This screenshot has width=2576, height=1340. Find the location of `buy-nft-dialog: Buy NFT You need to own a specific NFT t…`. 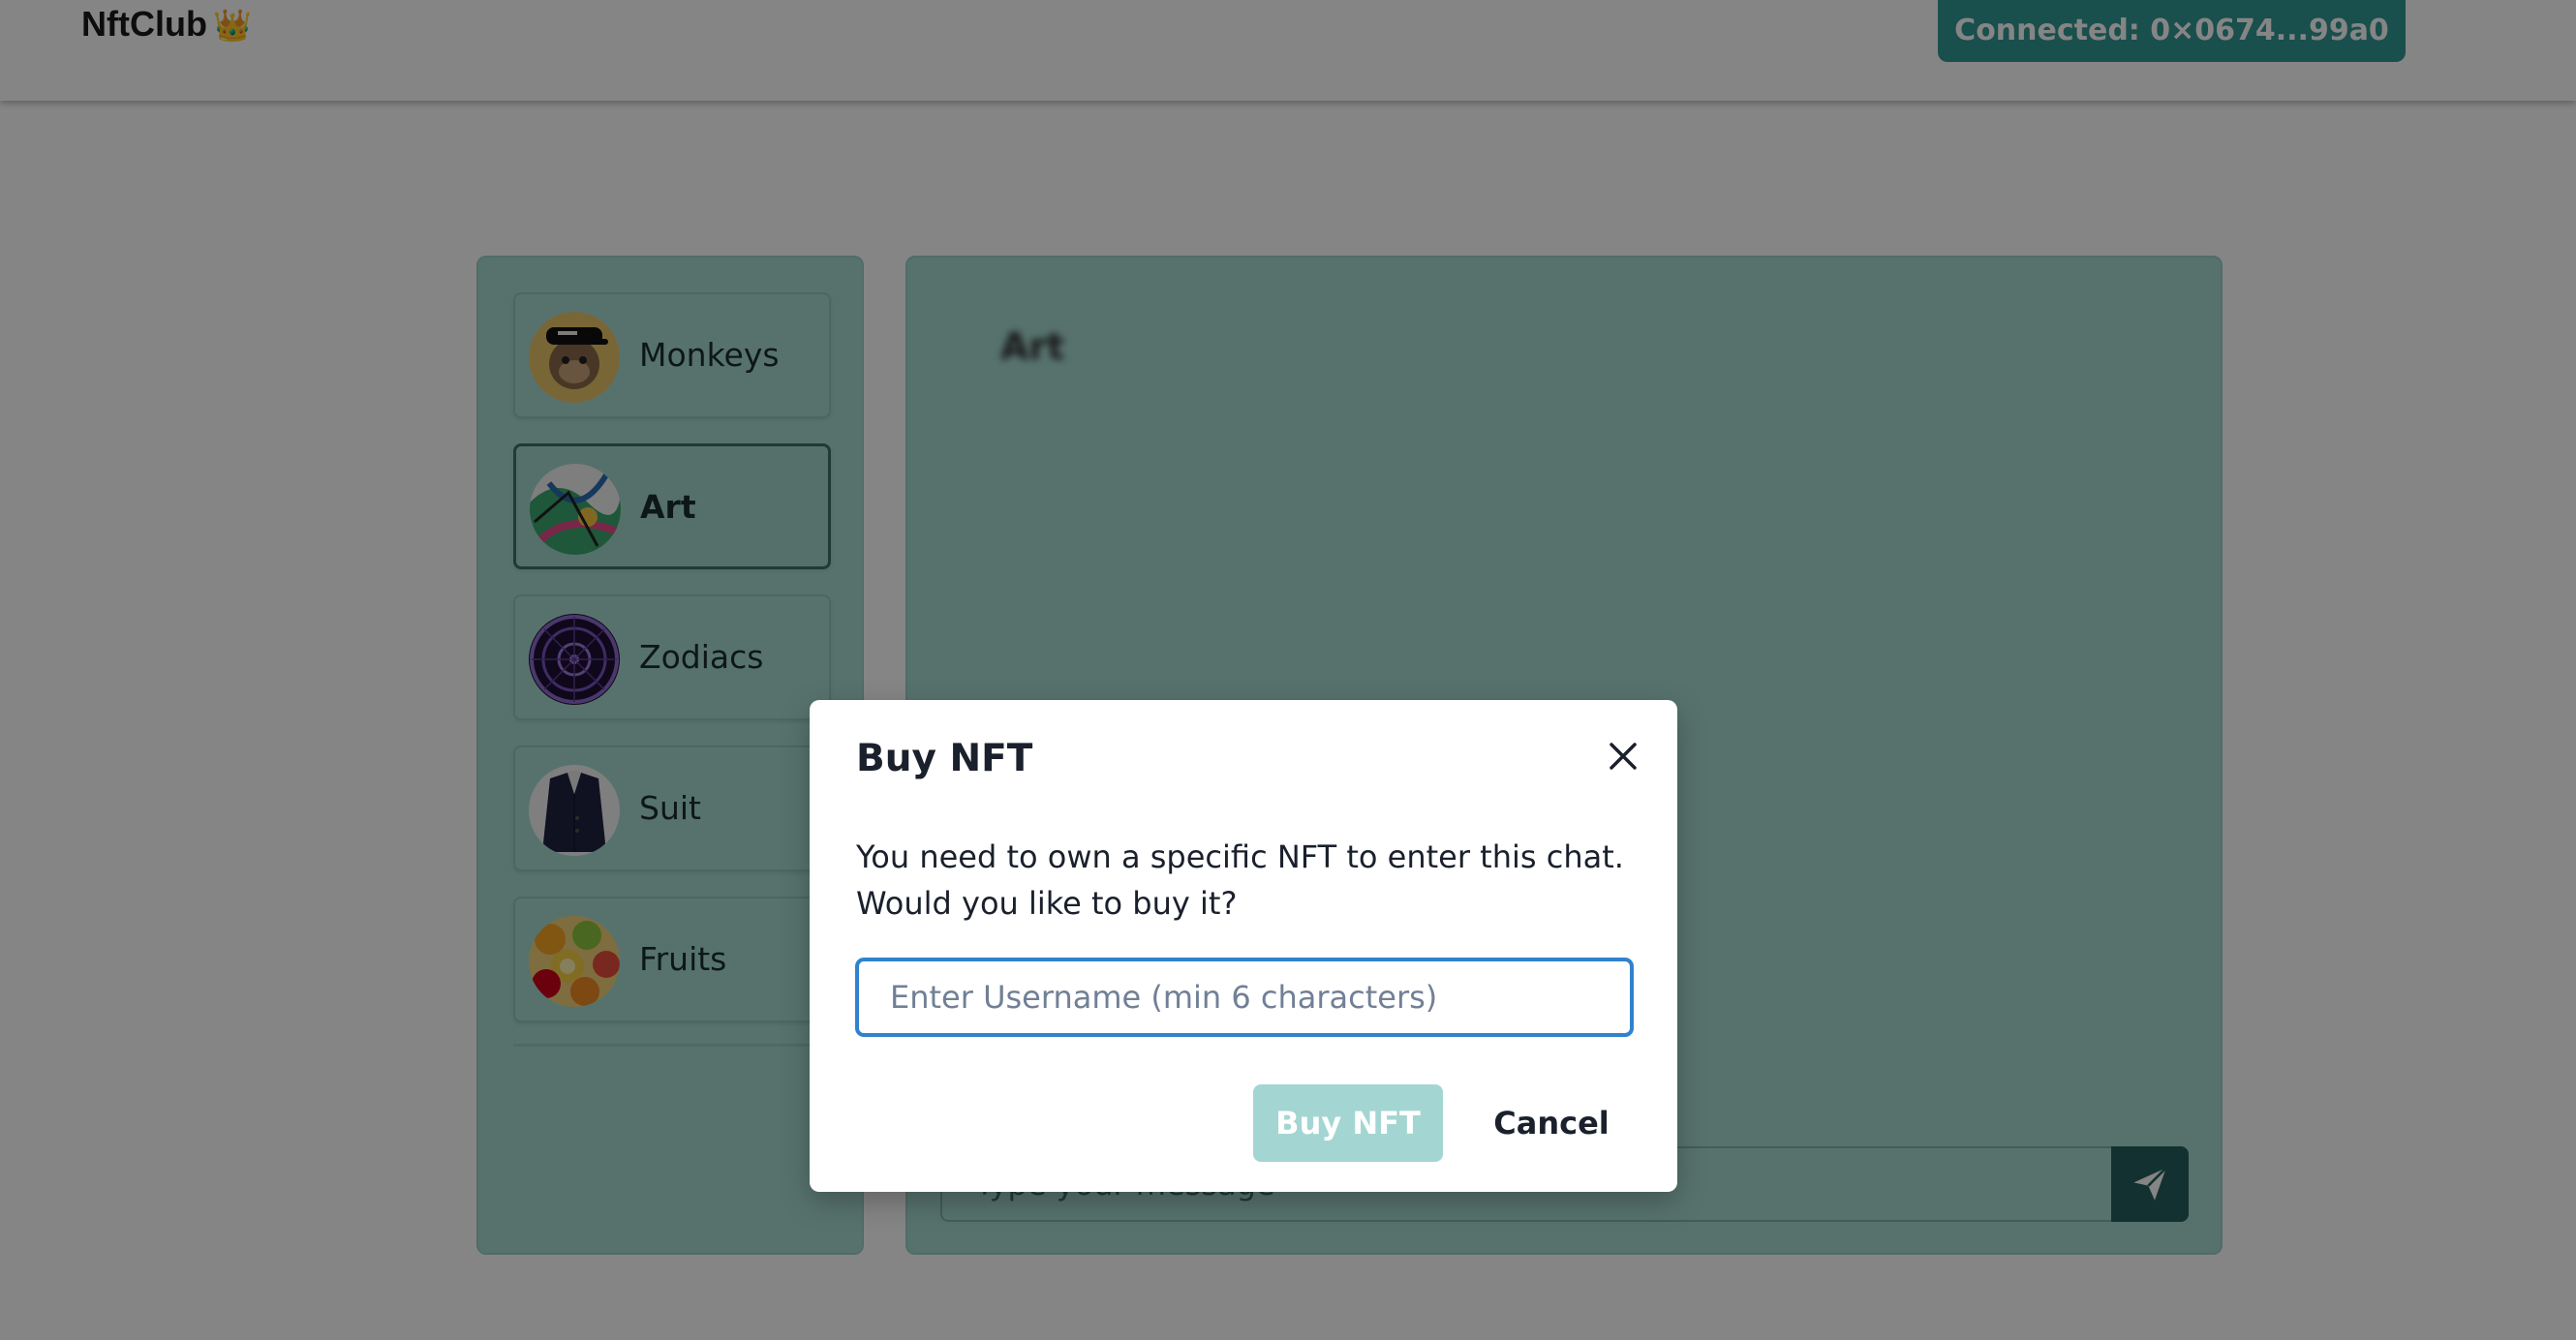

buy-nft-dialog: Buy NFT You need to own a specific NFT t… is located at coordinates (1243, 946).